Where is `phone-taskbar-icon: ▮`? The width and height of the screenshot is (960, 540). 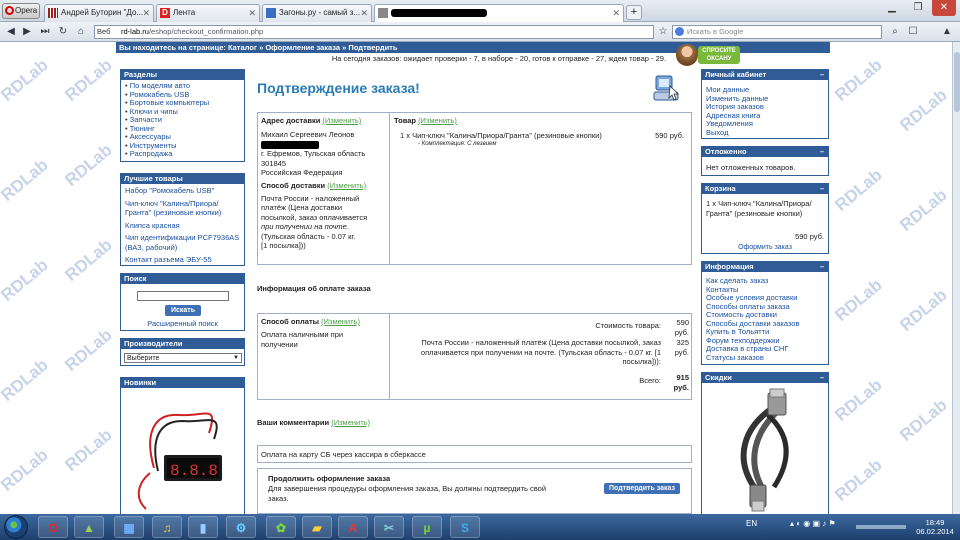
phone-taskbar-icon: ▮ is located at coordinates (203, 527).